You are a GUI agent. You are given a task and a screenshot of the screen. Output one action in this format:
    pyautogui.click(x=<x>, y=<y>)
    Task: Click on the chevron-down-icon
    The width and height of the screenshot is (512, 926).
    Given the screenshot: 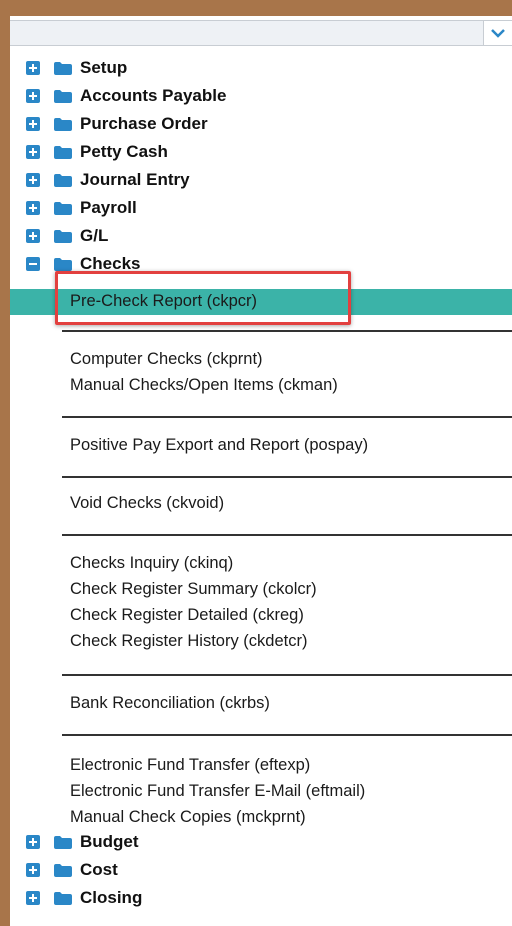 What is the action you would take?
    pyautogui.click(x=498, y=33)
    